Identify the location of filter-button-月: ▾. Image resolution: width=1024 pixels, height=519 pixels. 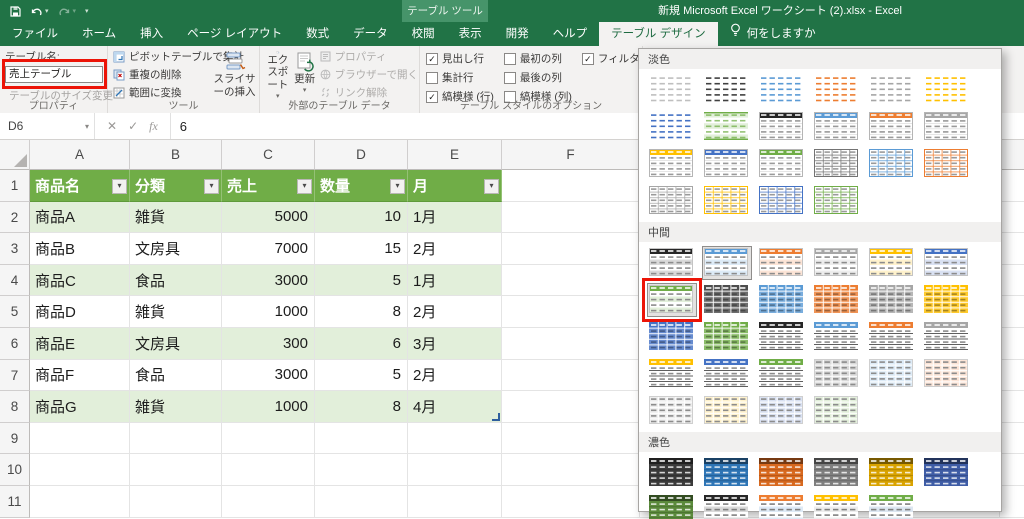
(491, 186).